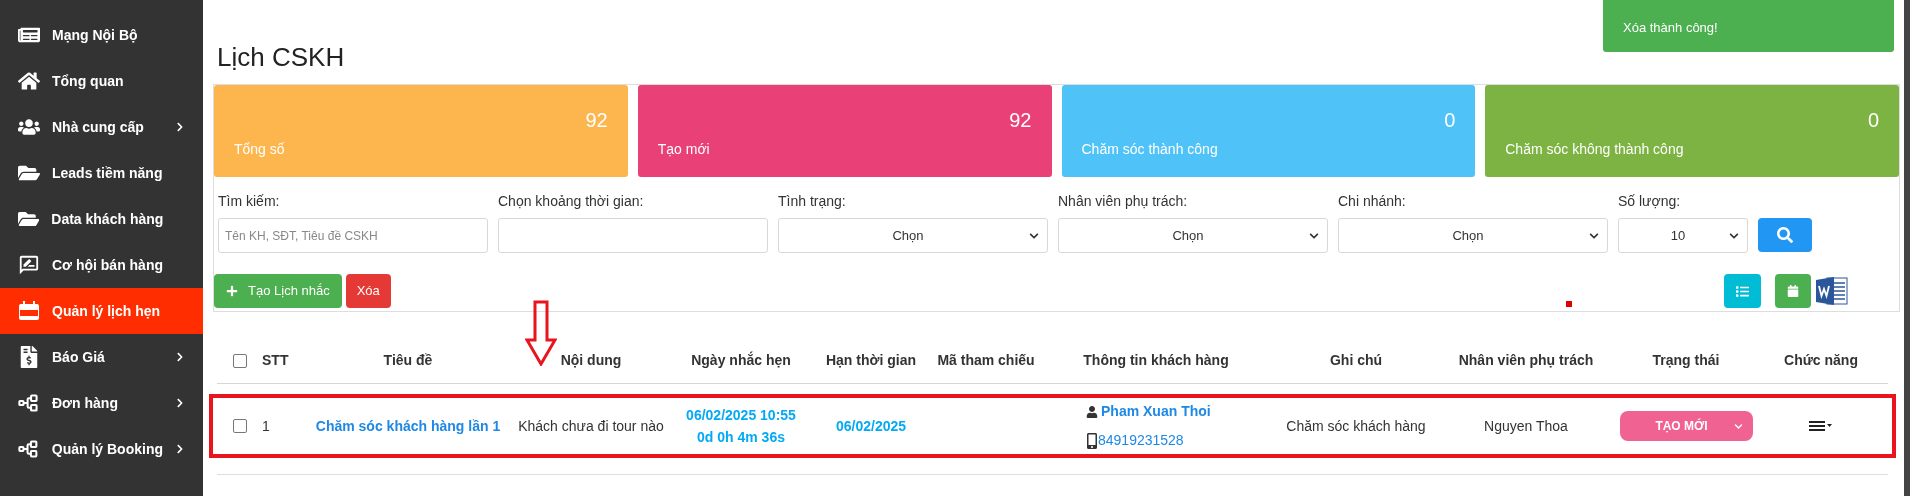  What do you see at coordinates (986, 360) in the screenshot?
I see `column-header: Mã tham chiếu` at bounding box center [986, 360].